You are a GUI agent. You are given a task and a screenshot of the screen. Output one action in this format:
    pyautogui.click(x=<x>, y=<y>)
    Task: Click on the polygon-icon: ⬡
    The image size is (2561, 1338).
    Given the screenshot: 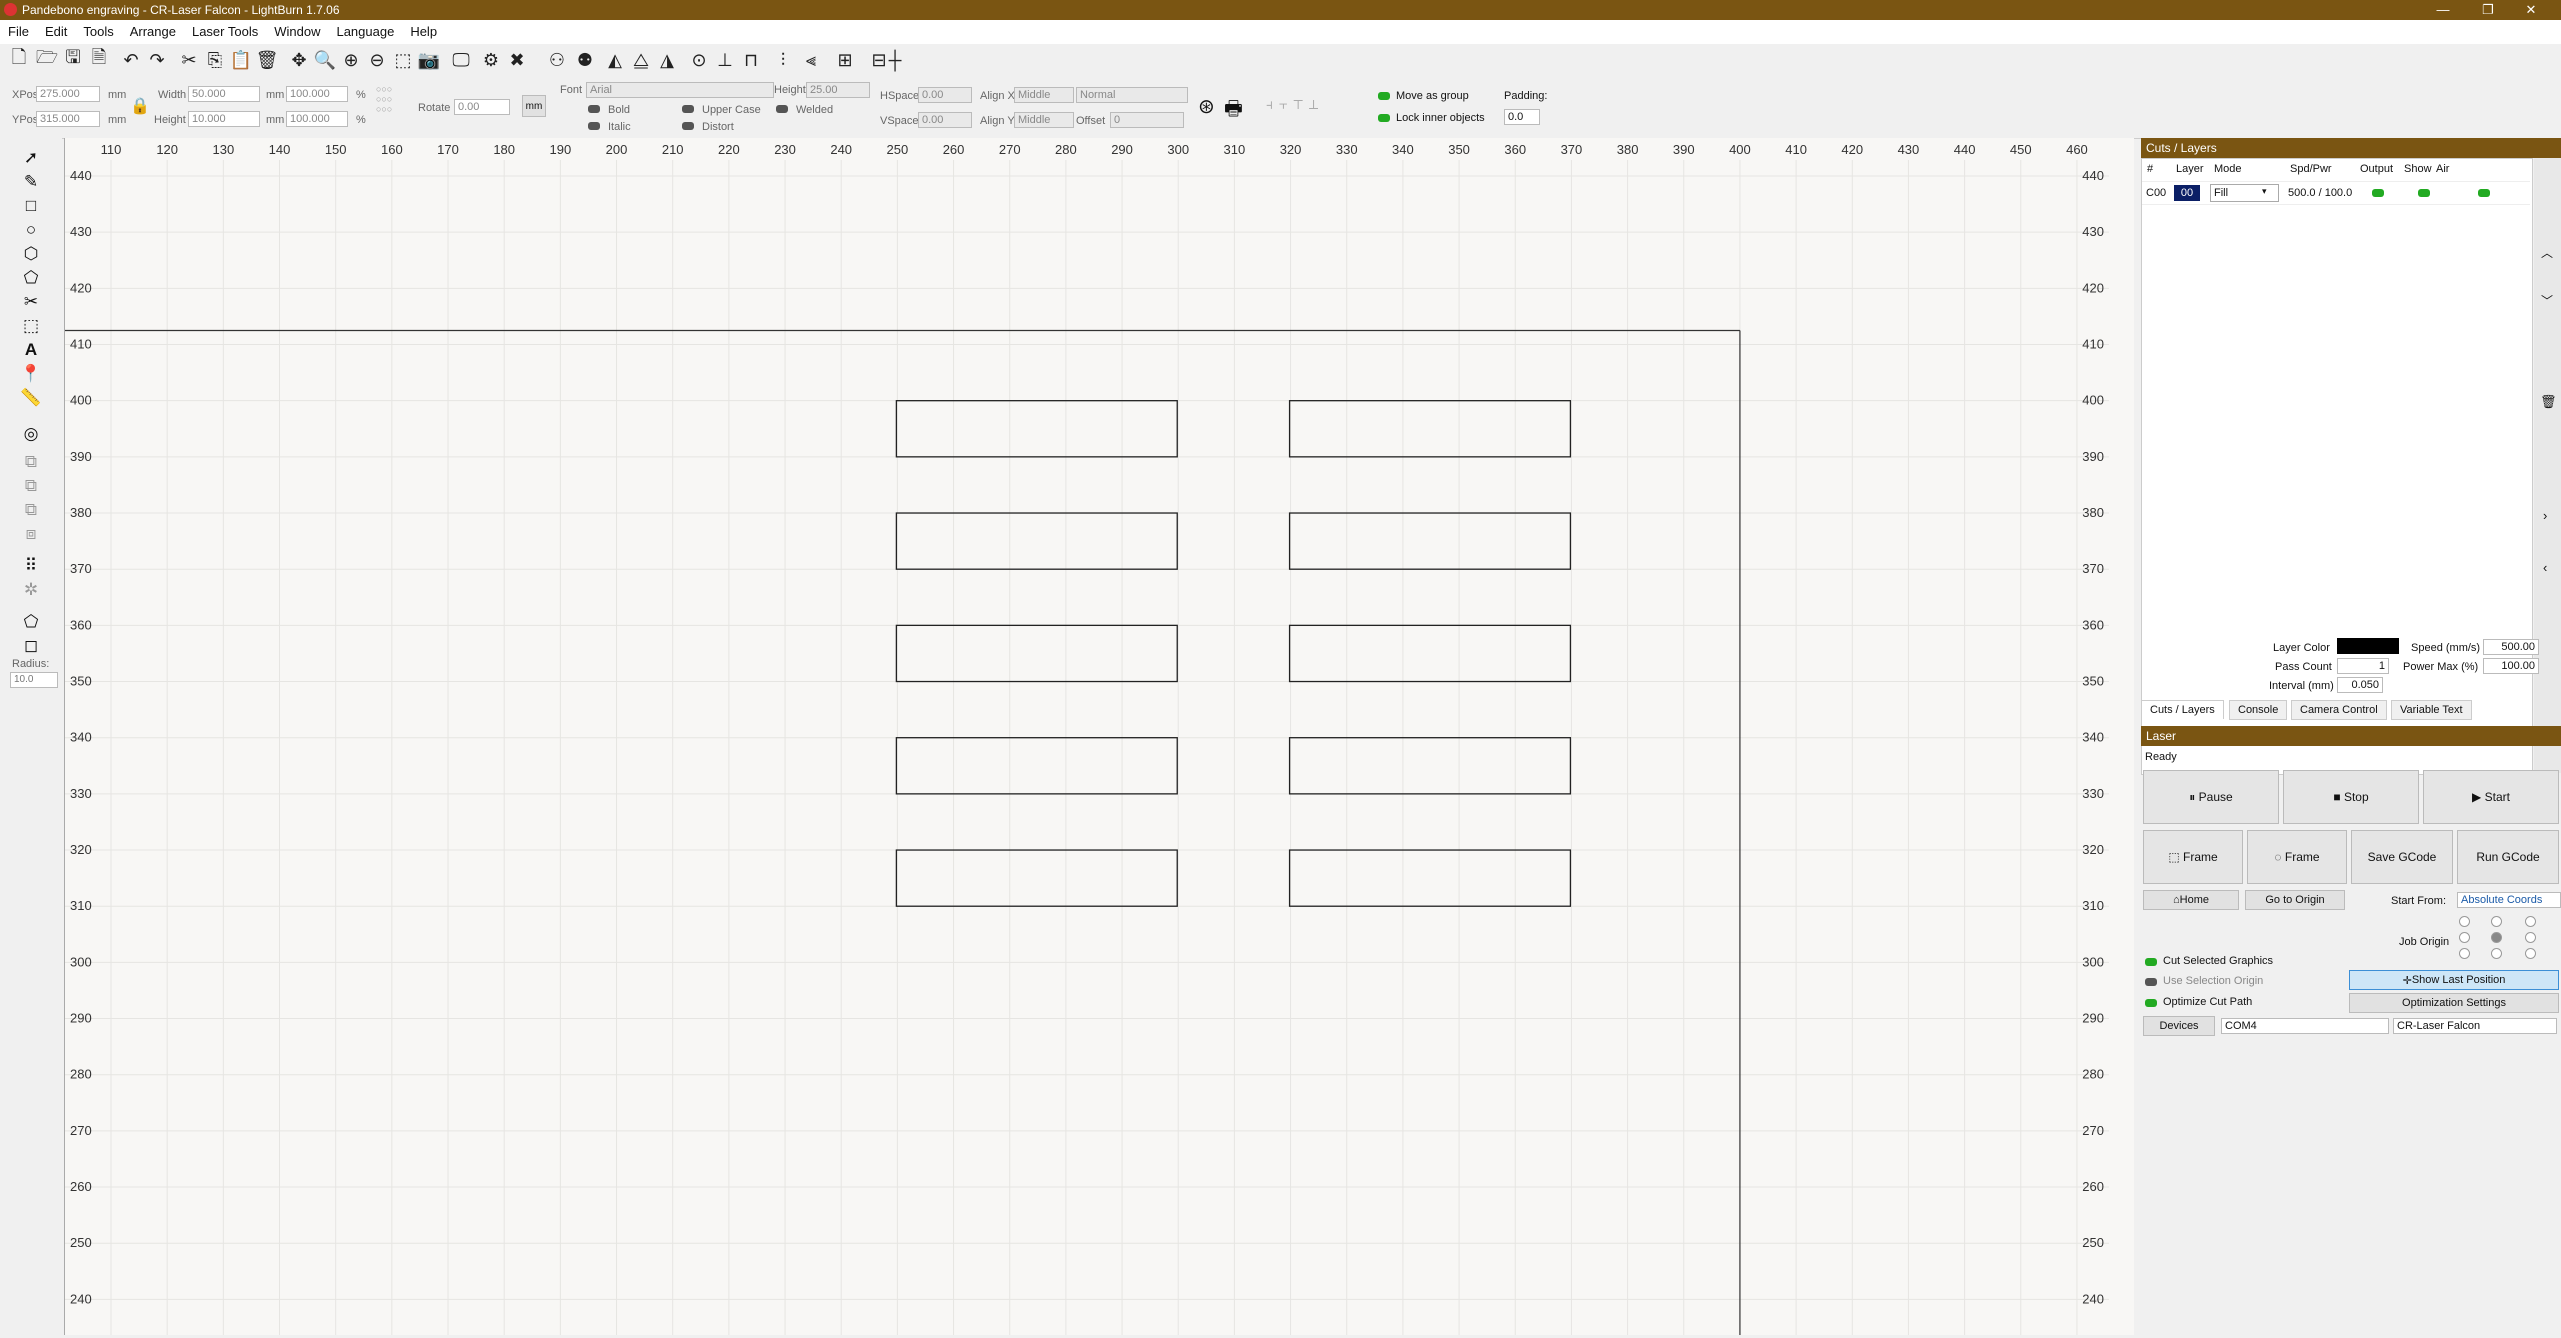 What is the action you would take?
    pyautogui.click(x=31, y=254)
    